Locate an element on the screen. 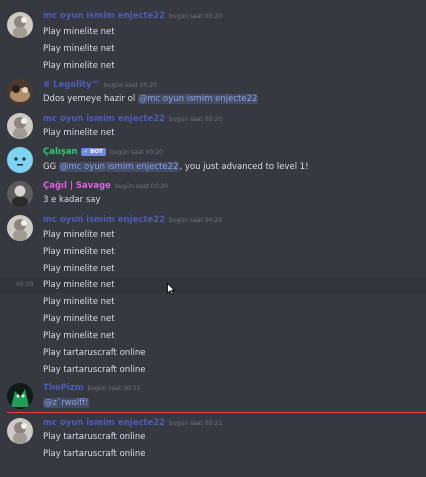 The width and height of the screenshot is (426, 477). username: Çalışan is located at coordinates (60, 152).